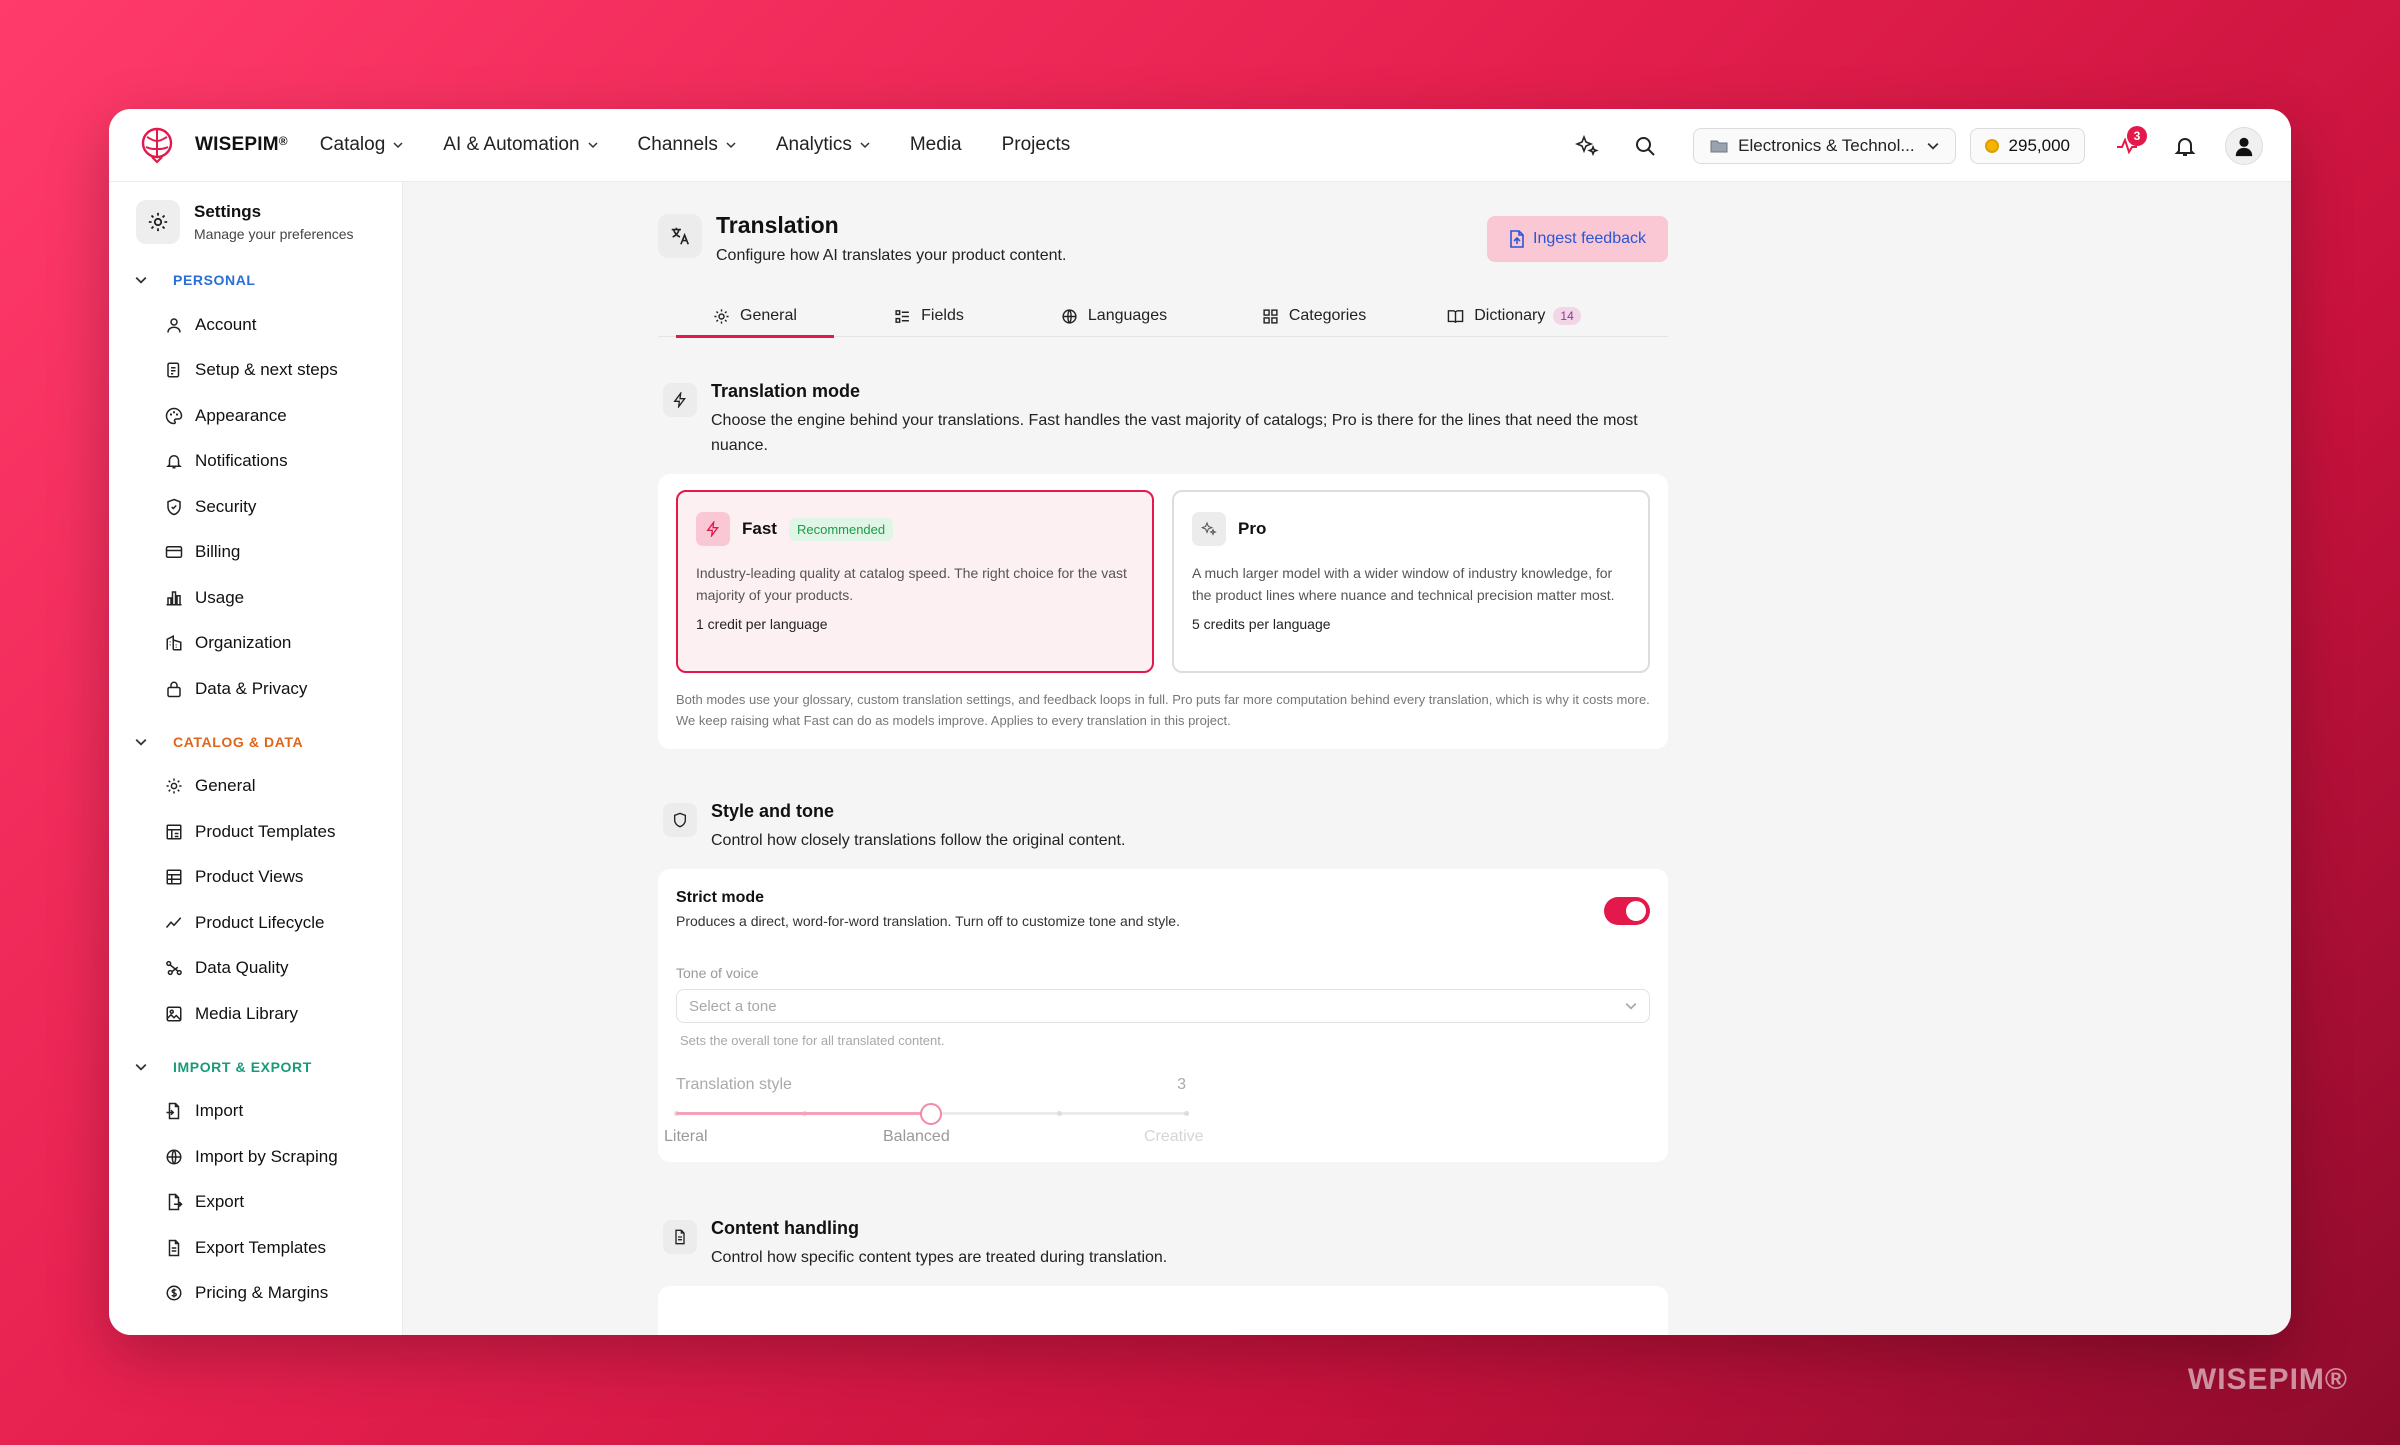 The image size is (2400, 1445). I want to click on ingest-feedback-button: Ingest feedback, so click(1577, 239).